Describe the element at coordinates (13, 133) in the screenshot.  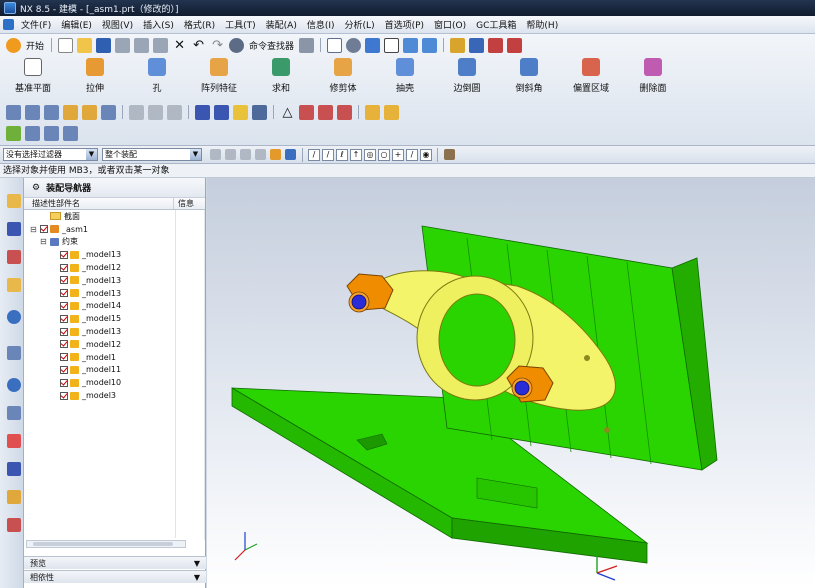
I see `check-icon` at that location.